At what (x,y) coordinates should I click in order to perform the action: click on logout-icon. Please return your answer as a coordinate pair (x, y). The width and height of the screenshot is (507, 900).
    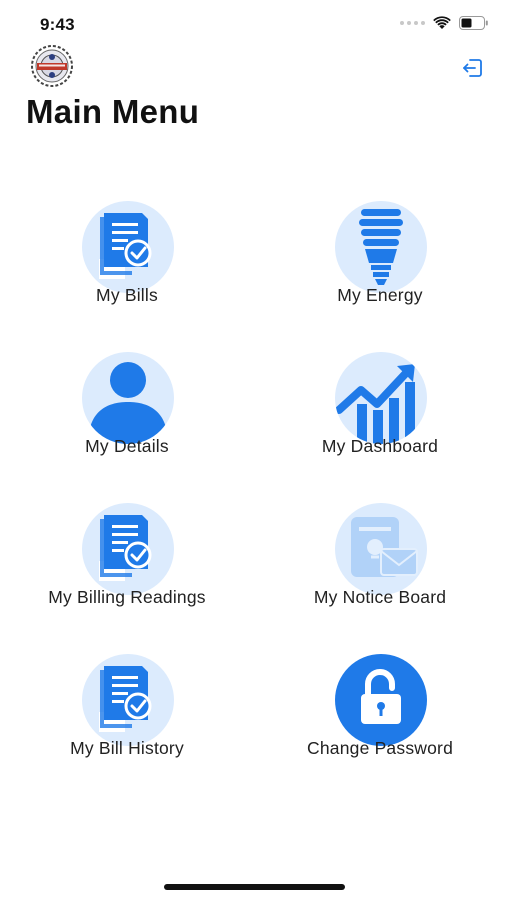
    Looking at the image, I should click on (472, 68).